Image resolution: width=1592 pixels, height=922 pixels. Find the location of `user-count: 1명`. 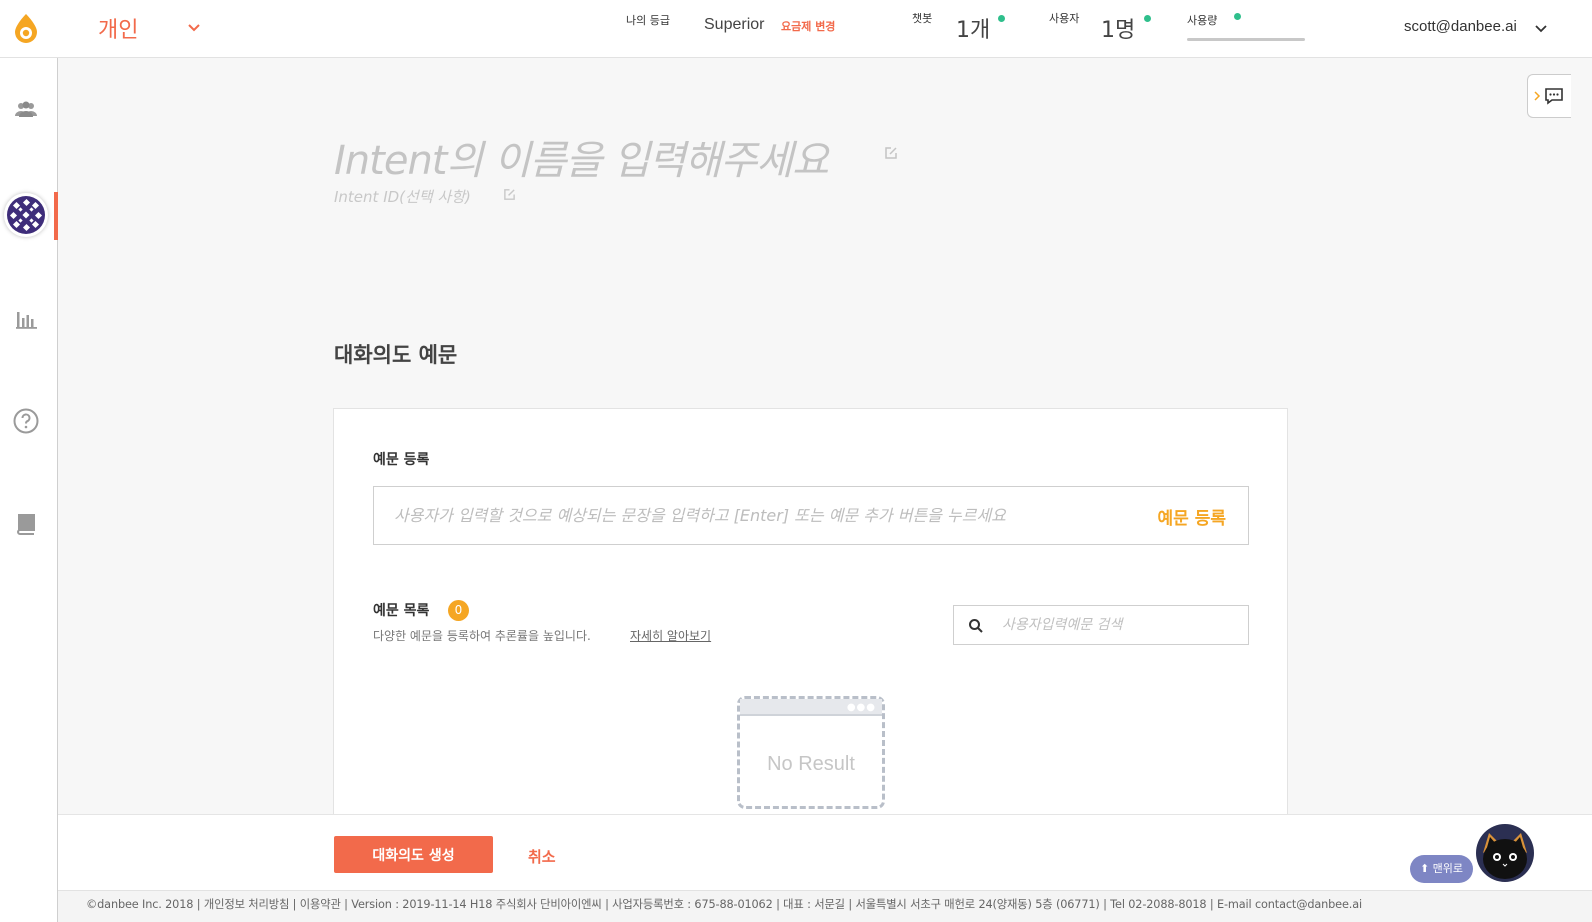

user-count: 1명 is located at coordinates (1118, 30).